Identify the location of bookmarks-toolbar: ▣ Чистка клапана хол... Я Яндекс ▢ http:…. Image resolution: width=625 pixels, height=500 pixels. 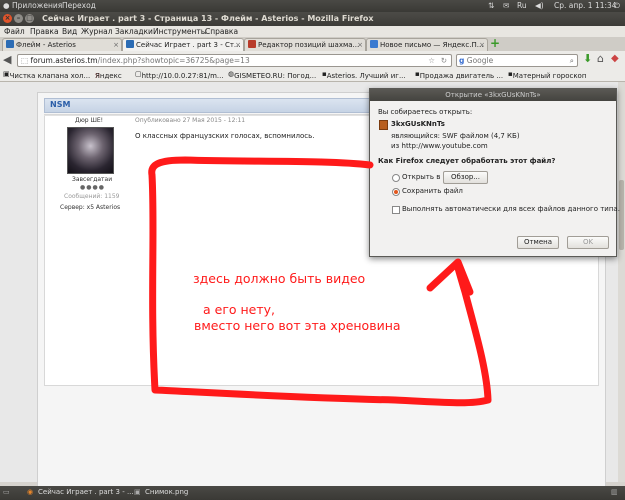
(312, 75).